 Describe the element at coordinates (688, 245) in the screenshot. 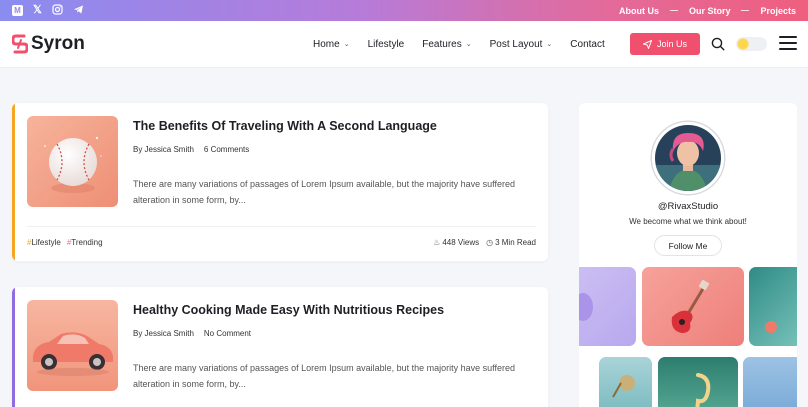

I see `follow-me-button: Follow Me` at that location.